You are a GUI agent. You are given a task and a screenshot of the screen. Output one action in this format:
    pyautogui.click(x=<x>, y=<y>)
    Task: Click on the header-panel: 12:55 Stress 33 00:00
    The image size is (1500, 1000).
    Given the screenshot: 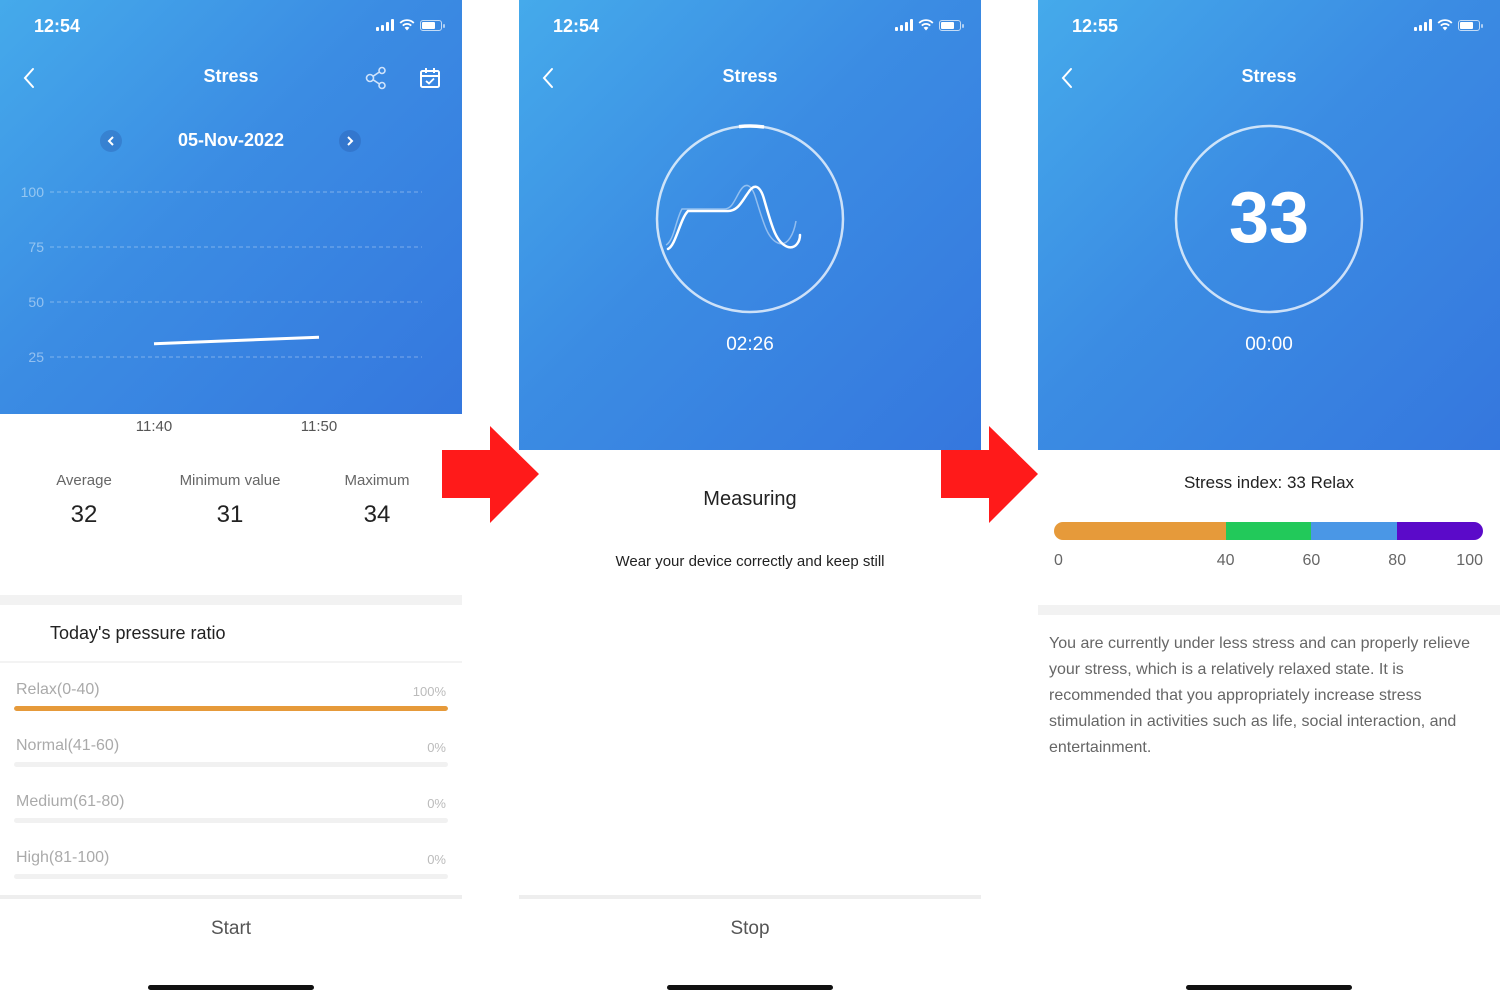 What is the action you would take?
    pyautogui.click(x=1269, y=225)
    